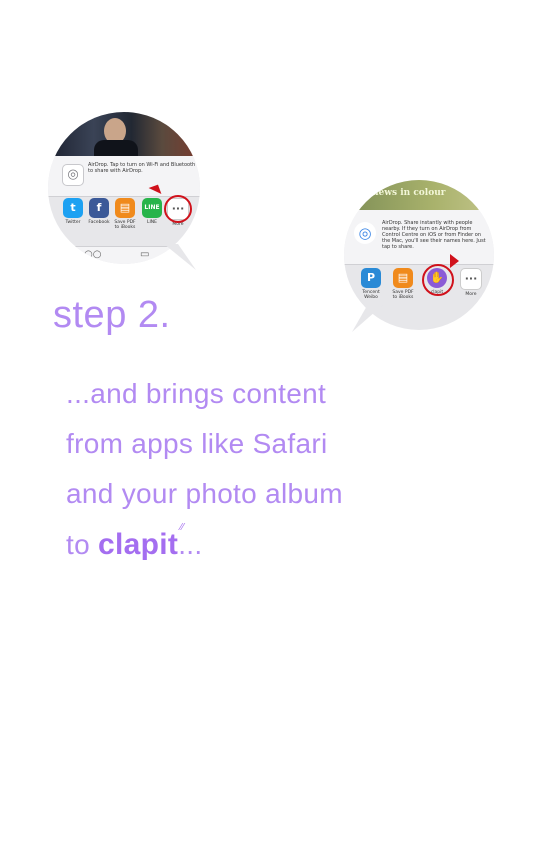  Describe the element at coordinates (152, 208) in the screenshot. I see `line-icon: LINE` at that location.